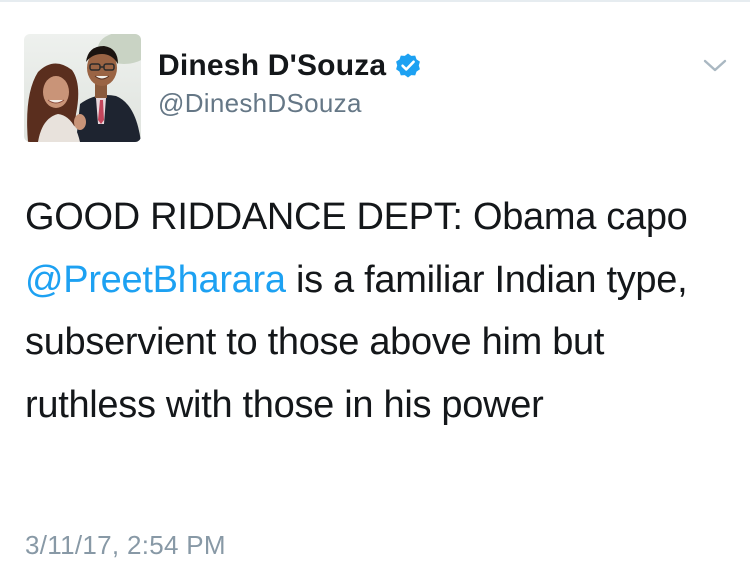 The width and height of the screenshot is (750, 583). I want to click on tweet-text-part: GOOD RIDDANCE DEPT: Obama capo, so click(356, 217).